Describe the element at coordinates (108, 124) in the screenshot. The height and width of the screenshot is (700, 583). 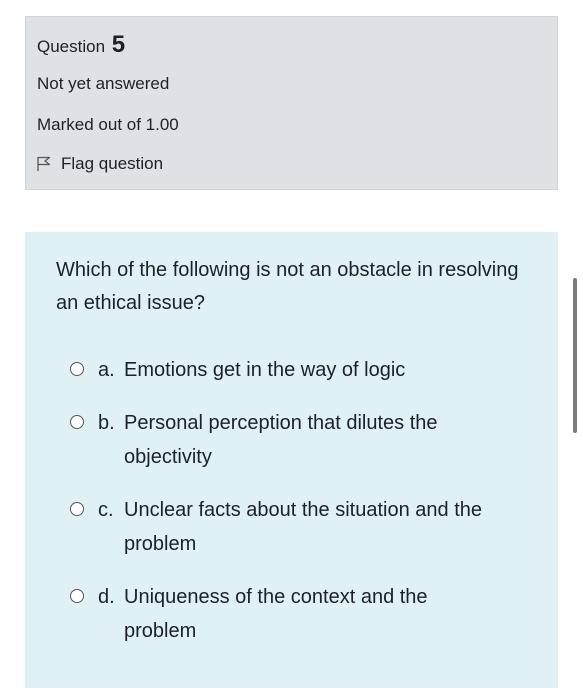
I see `question-grade: Marked out of 1.00` at that location.